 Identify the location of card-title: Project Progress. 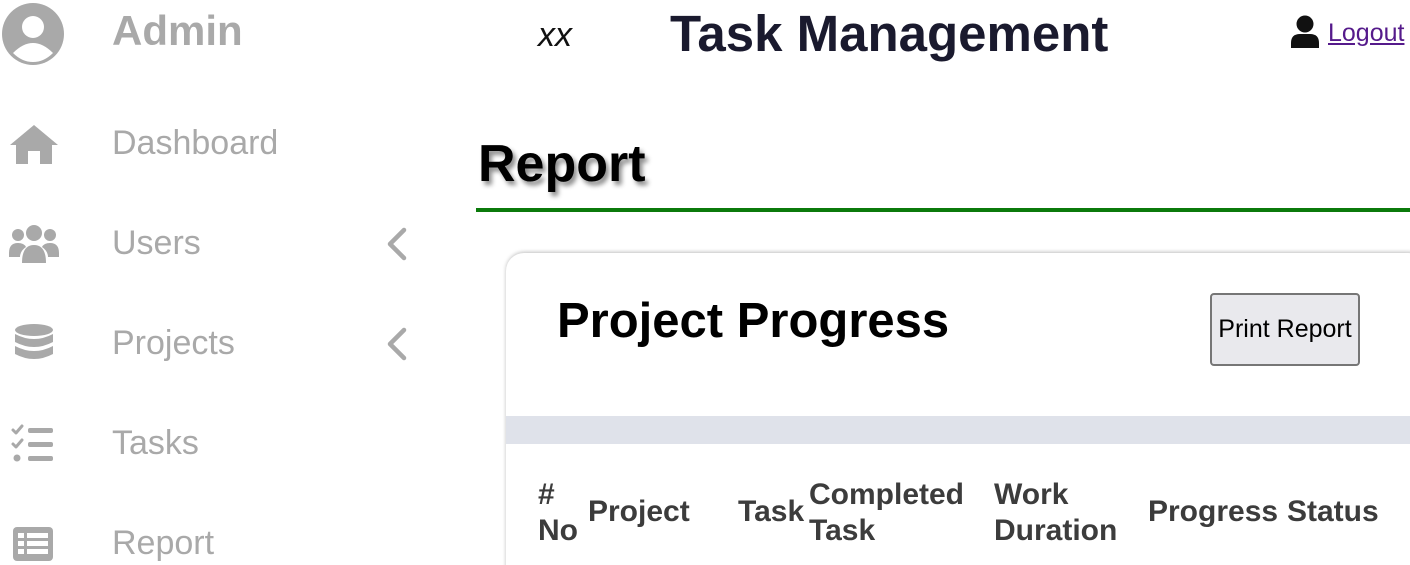
(753, 321).